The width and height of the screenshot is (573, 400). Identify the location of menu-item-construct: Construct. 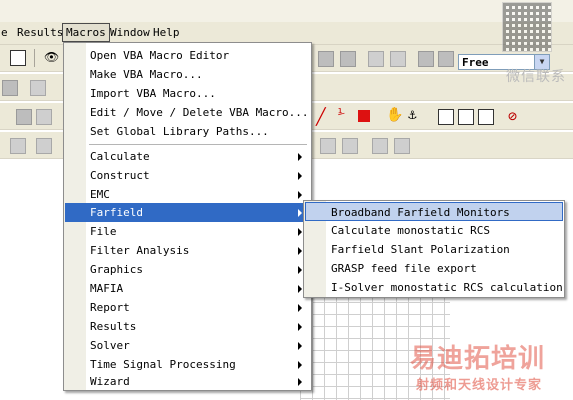
(187, 175).